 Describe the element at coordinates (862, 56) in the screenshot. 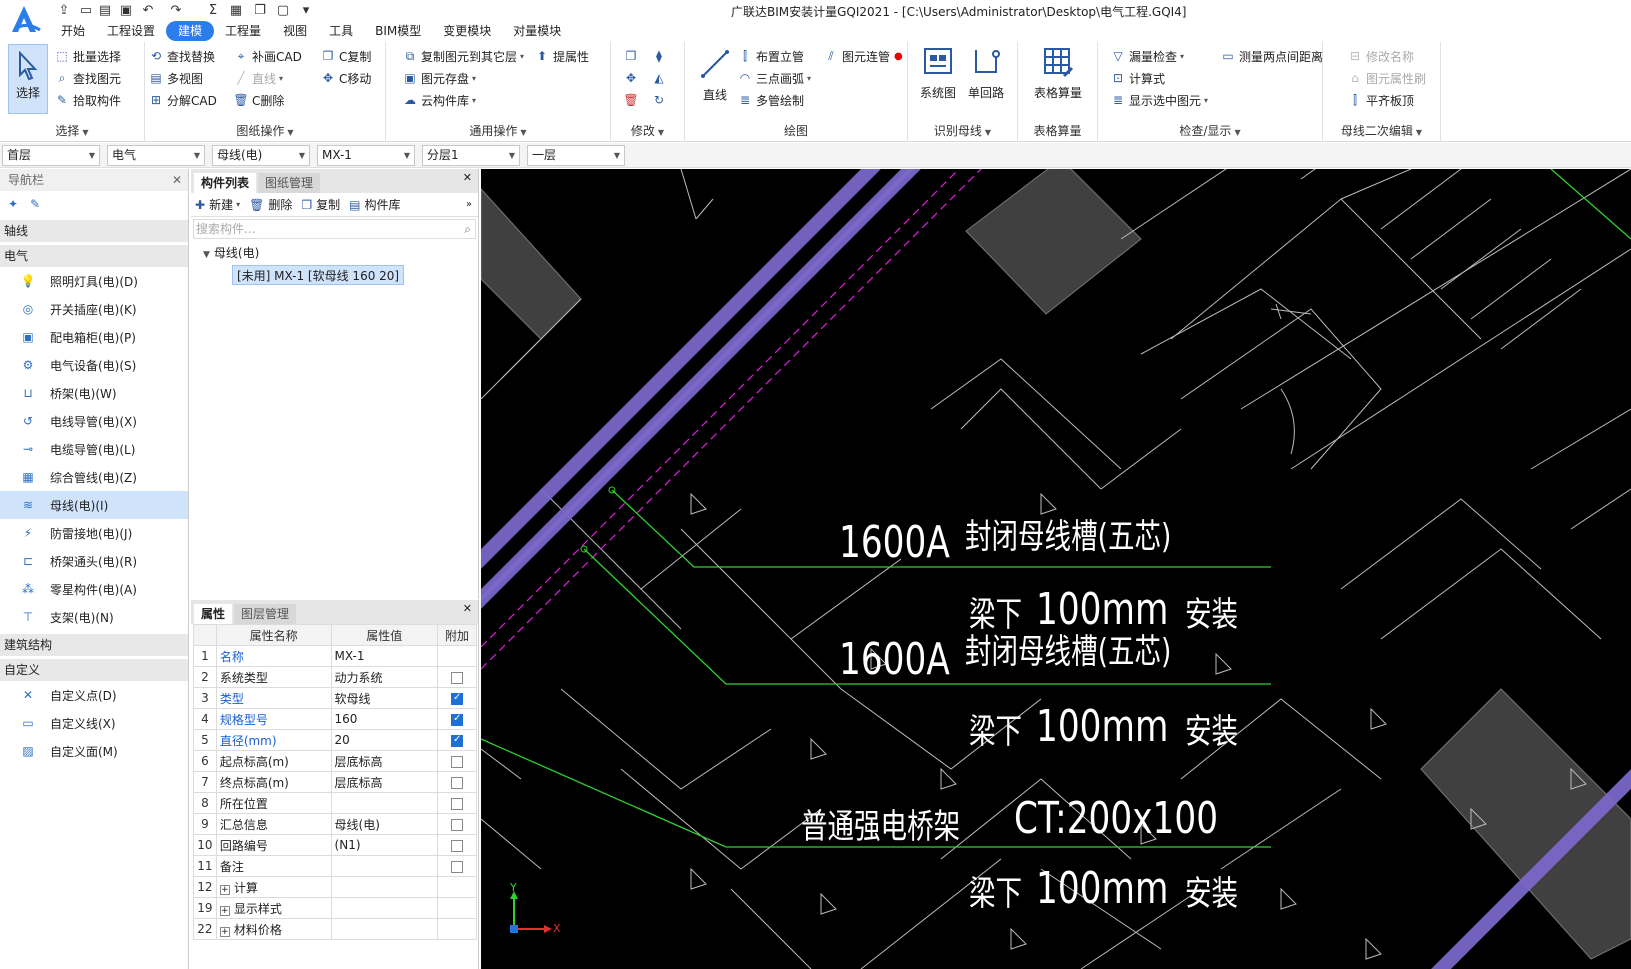

I see `element-connect-pipe-button: ⫽ 图元连管 ●` at that location.